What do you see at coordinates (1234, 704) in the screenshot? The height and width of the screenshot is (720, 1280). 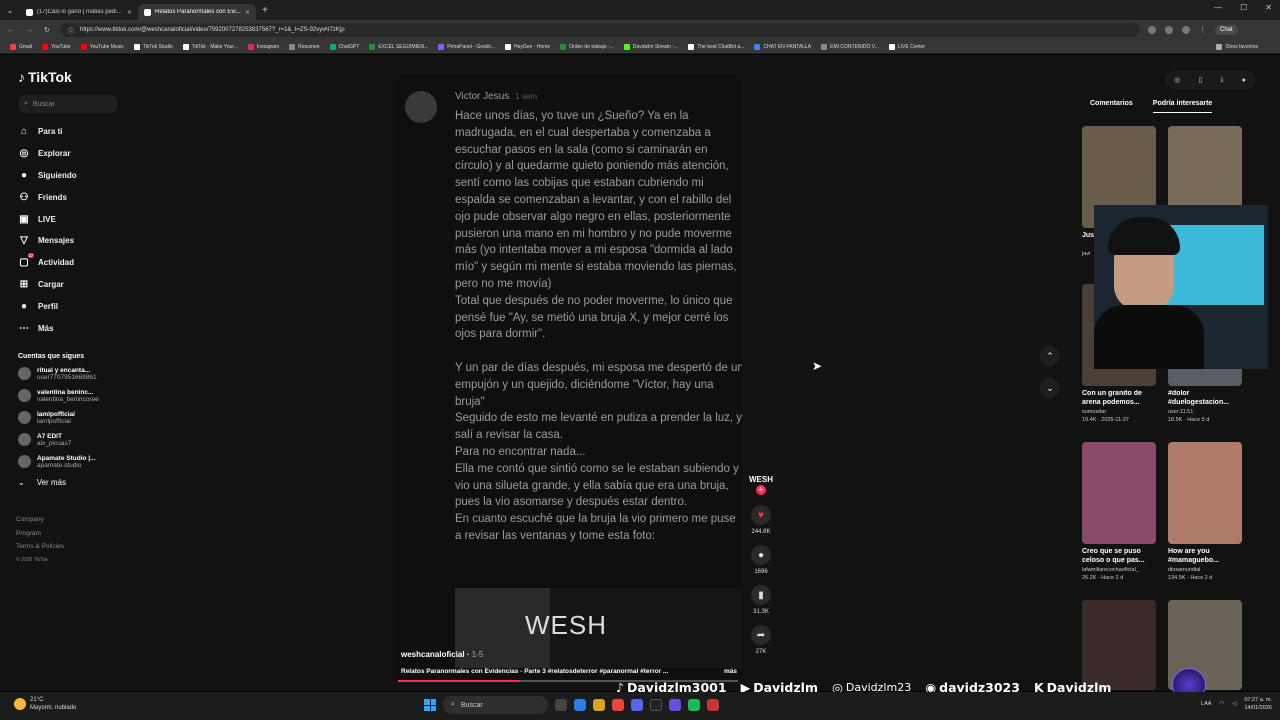 I see `volume-icon: ◁` at bounding box center [1234, 704].